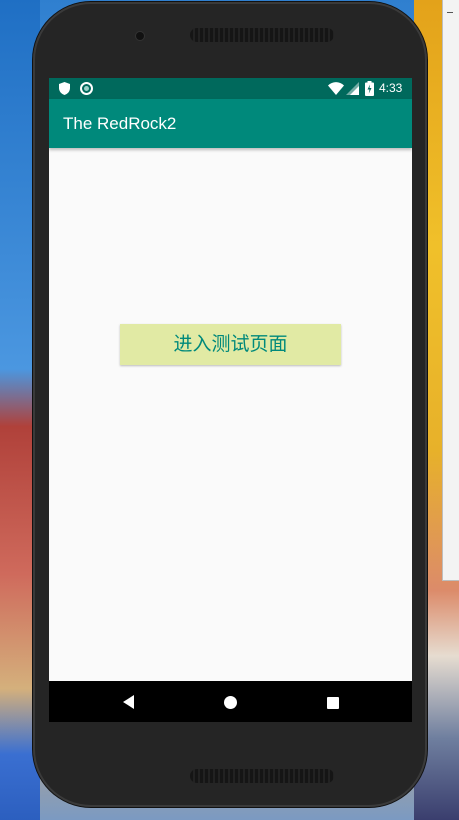 This screenshot has height=820, width=459. Describe the element at coordinates (64, 88) in the screenshot. I see `shield-icon` at that location.